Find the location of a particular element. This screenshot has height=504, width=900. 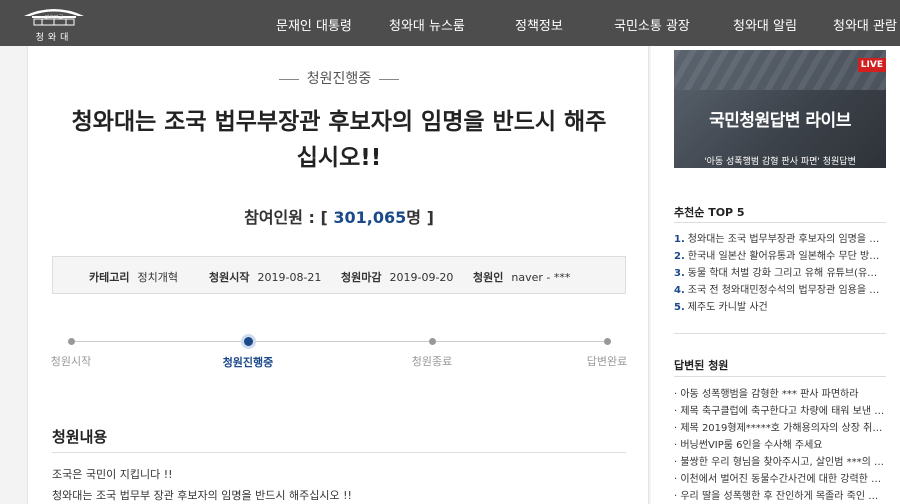

top5-heading: 추천순 TOP 5 is located at coordinates (709, 212).